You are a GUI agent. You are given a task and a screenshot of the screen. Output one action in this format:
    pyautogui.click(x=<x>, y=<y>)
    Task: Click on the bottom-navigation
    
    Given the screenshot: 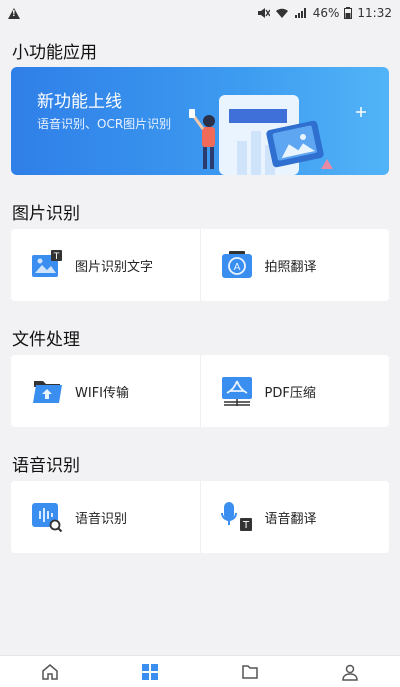 What is the action you would take?
    pyautogui.click(x=200, y=671)
    